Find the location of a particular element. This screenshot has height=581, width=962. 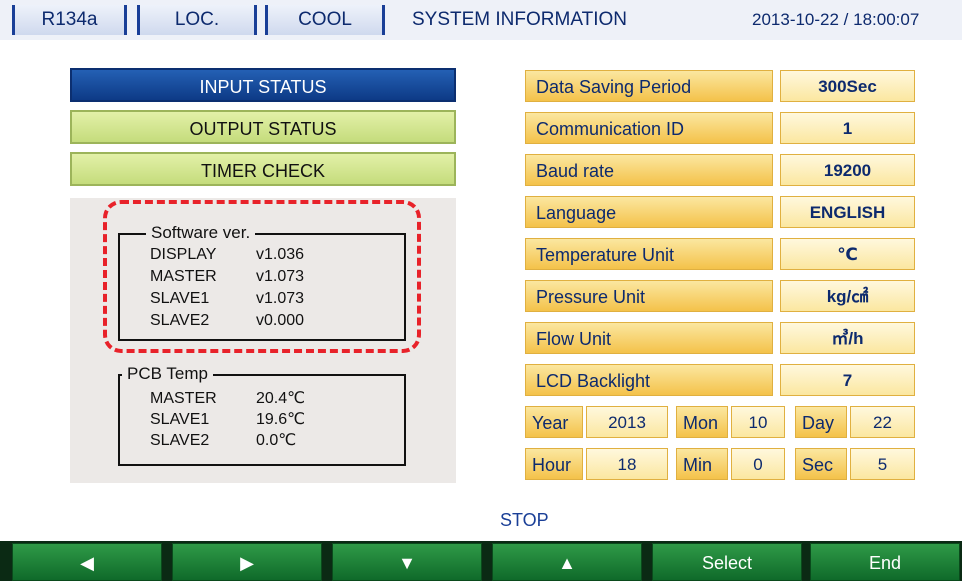

year-label: Year is located at coordinates (554, 422).